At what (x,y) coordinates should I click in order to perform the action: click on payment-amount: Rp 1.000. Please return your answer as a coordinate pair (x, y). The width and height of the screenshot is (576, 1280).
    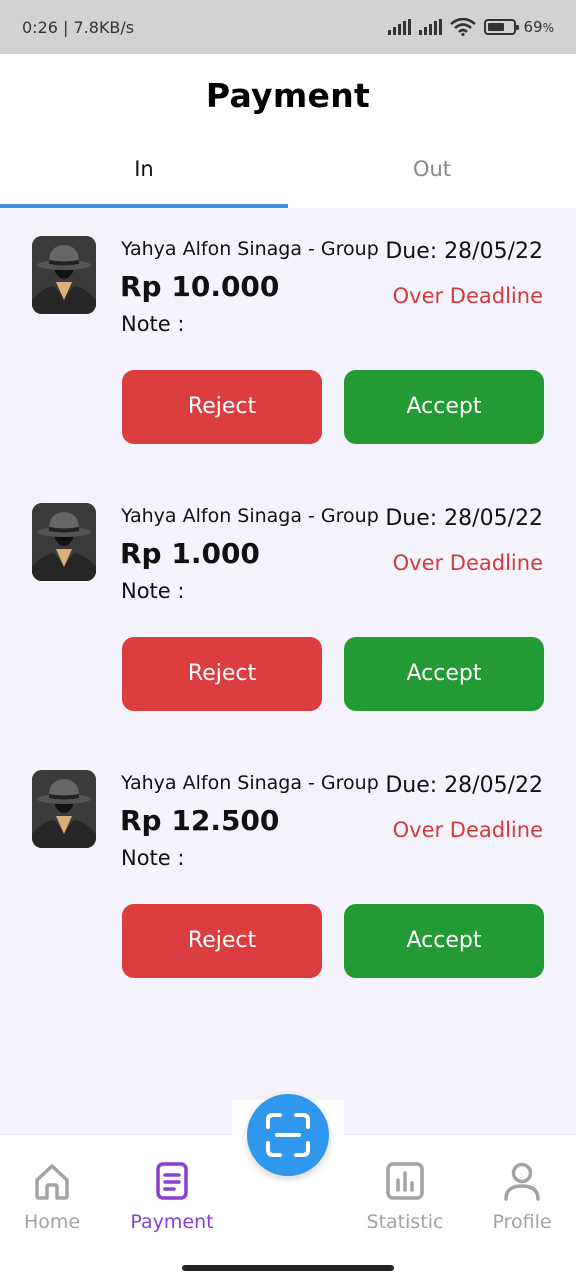
    Looking at the image, I should click on (190, 553).